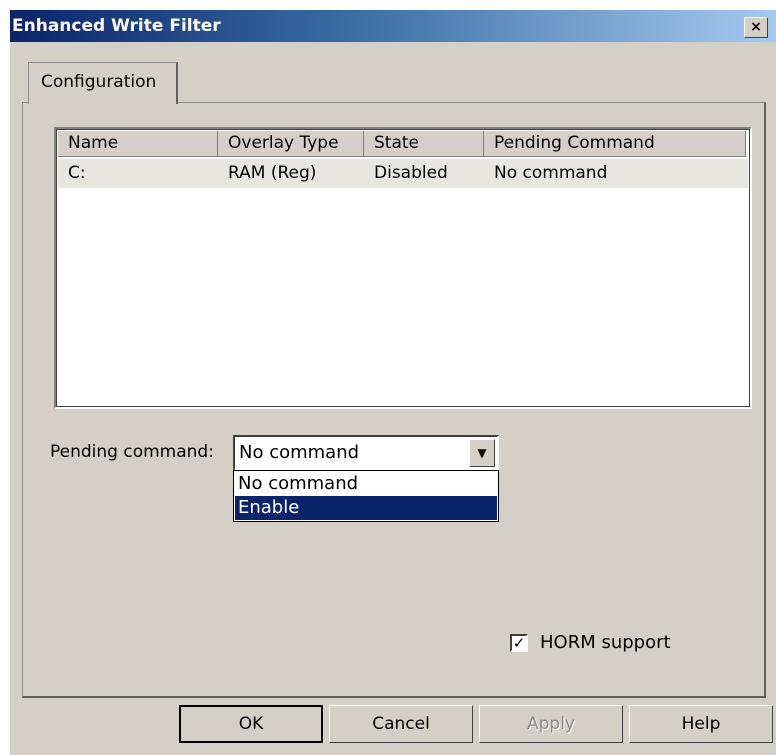 This screenshot has width=776, height=755. Describe the element at coordinates (366, 484) in the screenshot. I see `dropdown-option-no-command: No command` at that location.